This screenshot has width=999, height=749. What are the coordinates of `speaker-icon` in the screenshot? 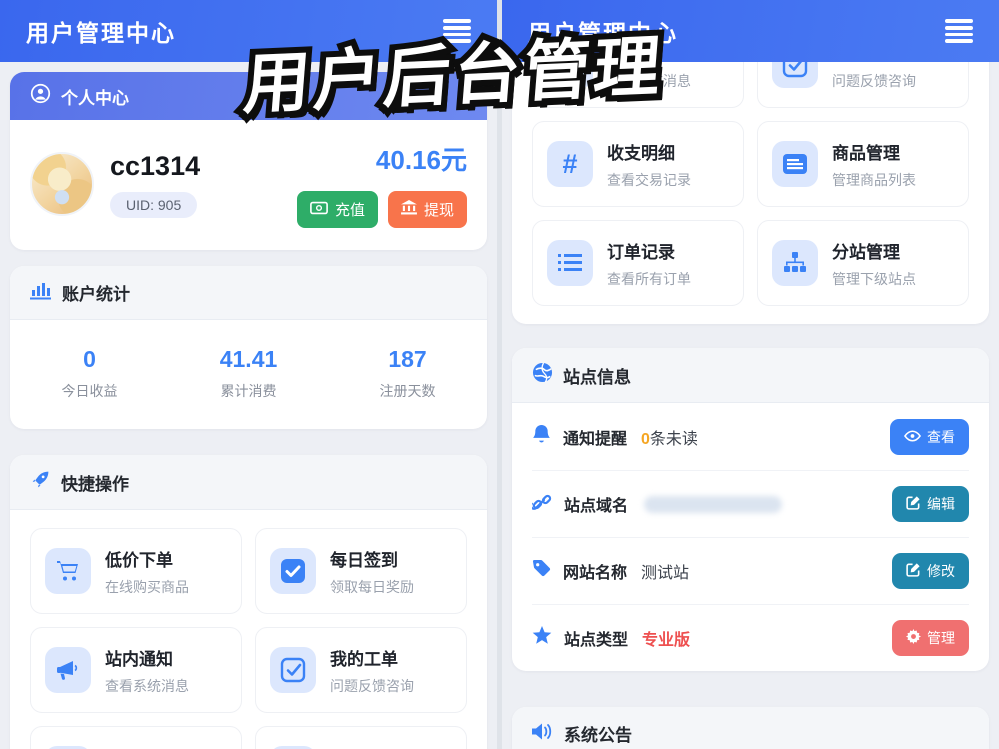 It's located at (543, 734).